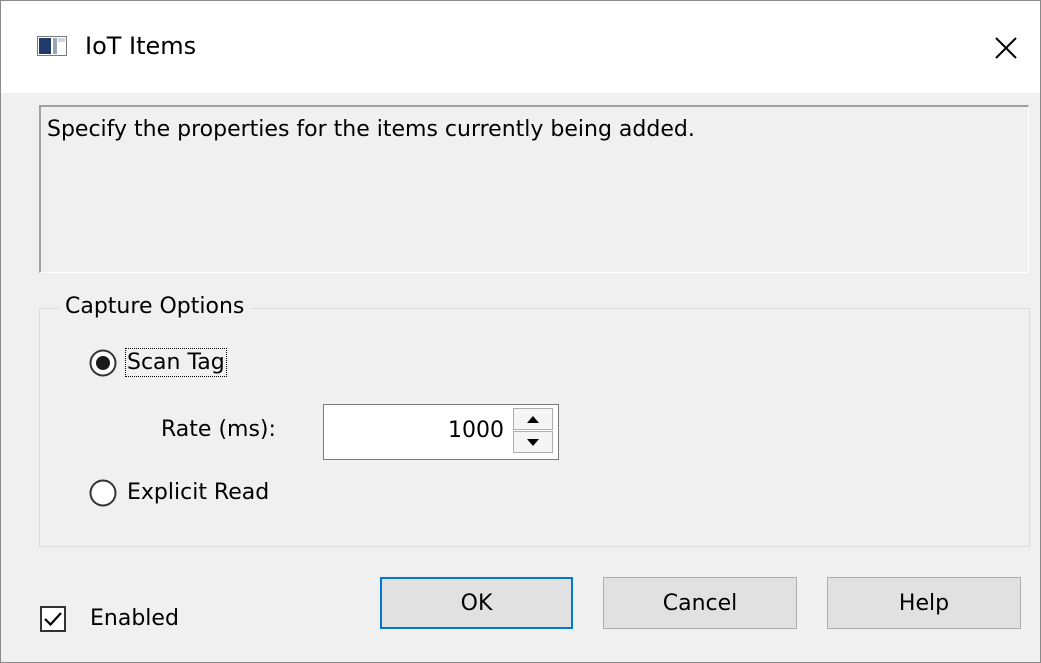 This screenshot has width=1041, height=663. I want to click on dialog-title: IoT Items, so click(141, 46).